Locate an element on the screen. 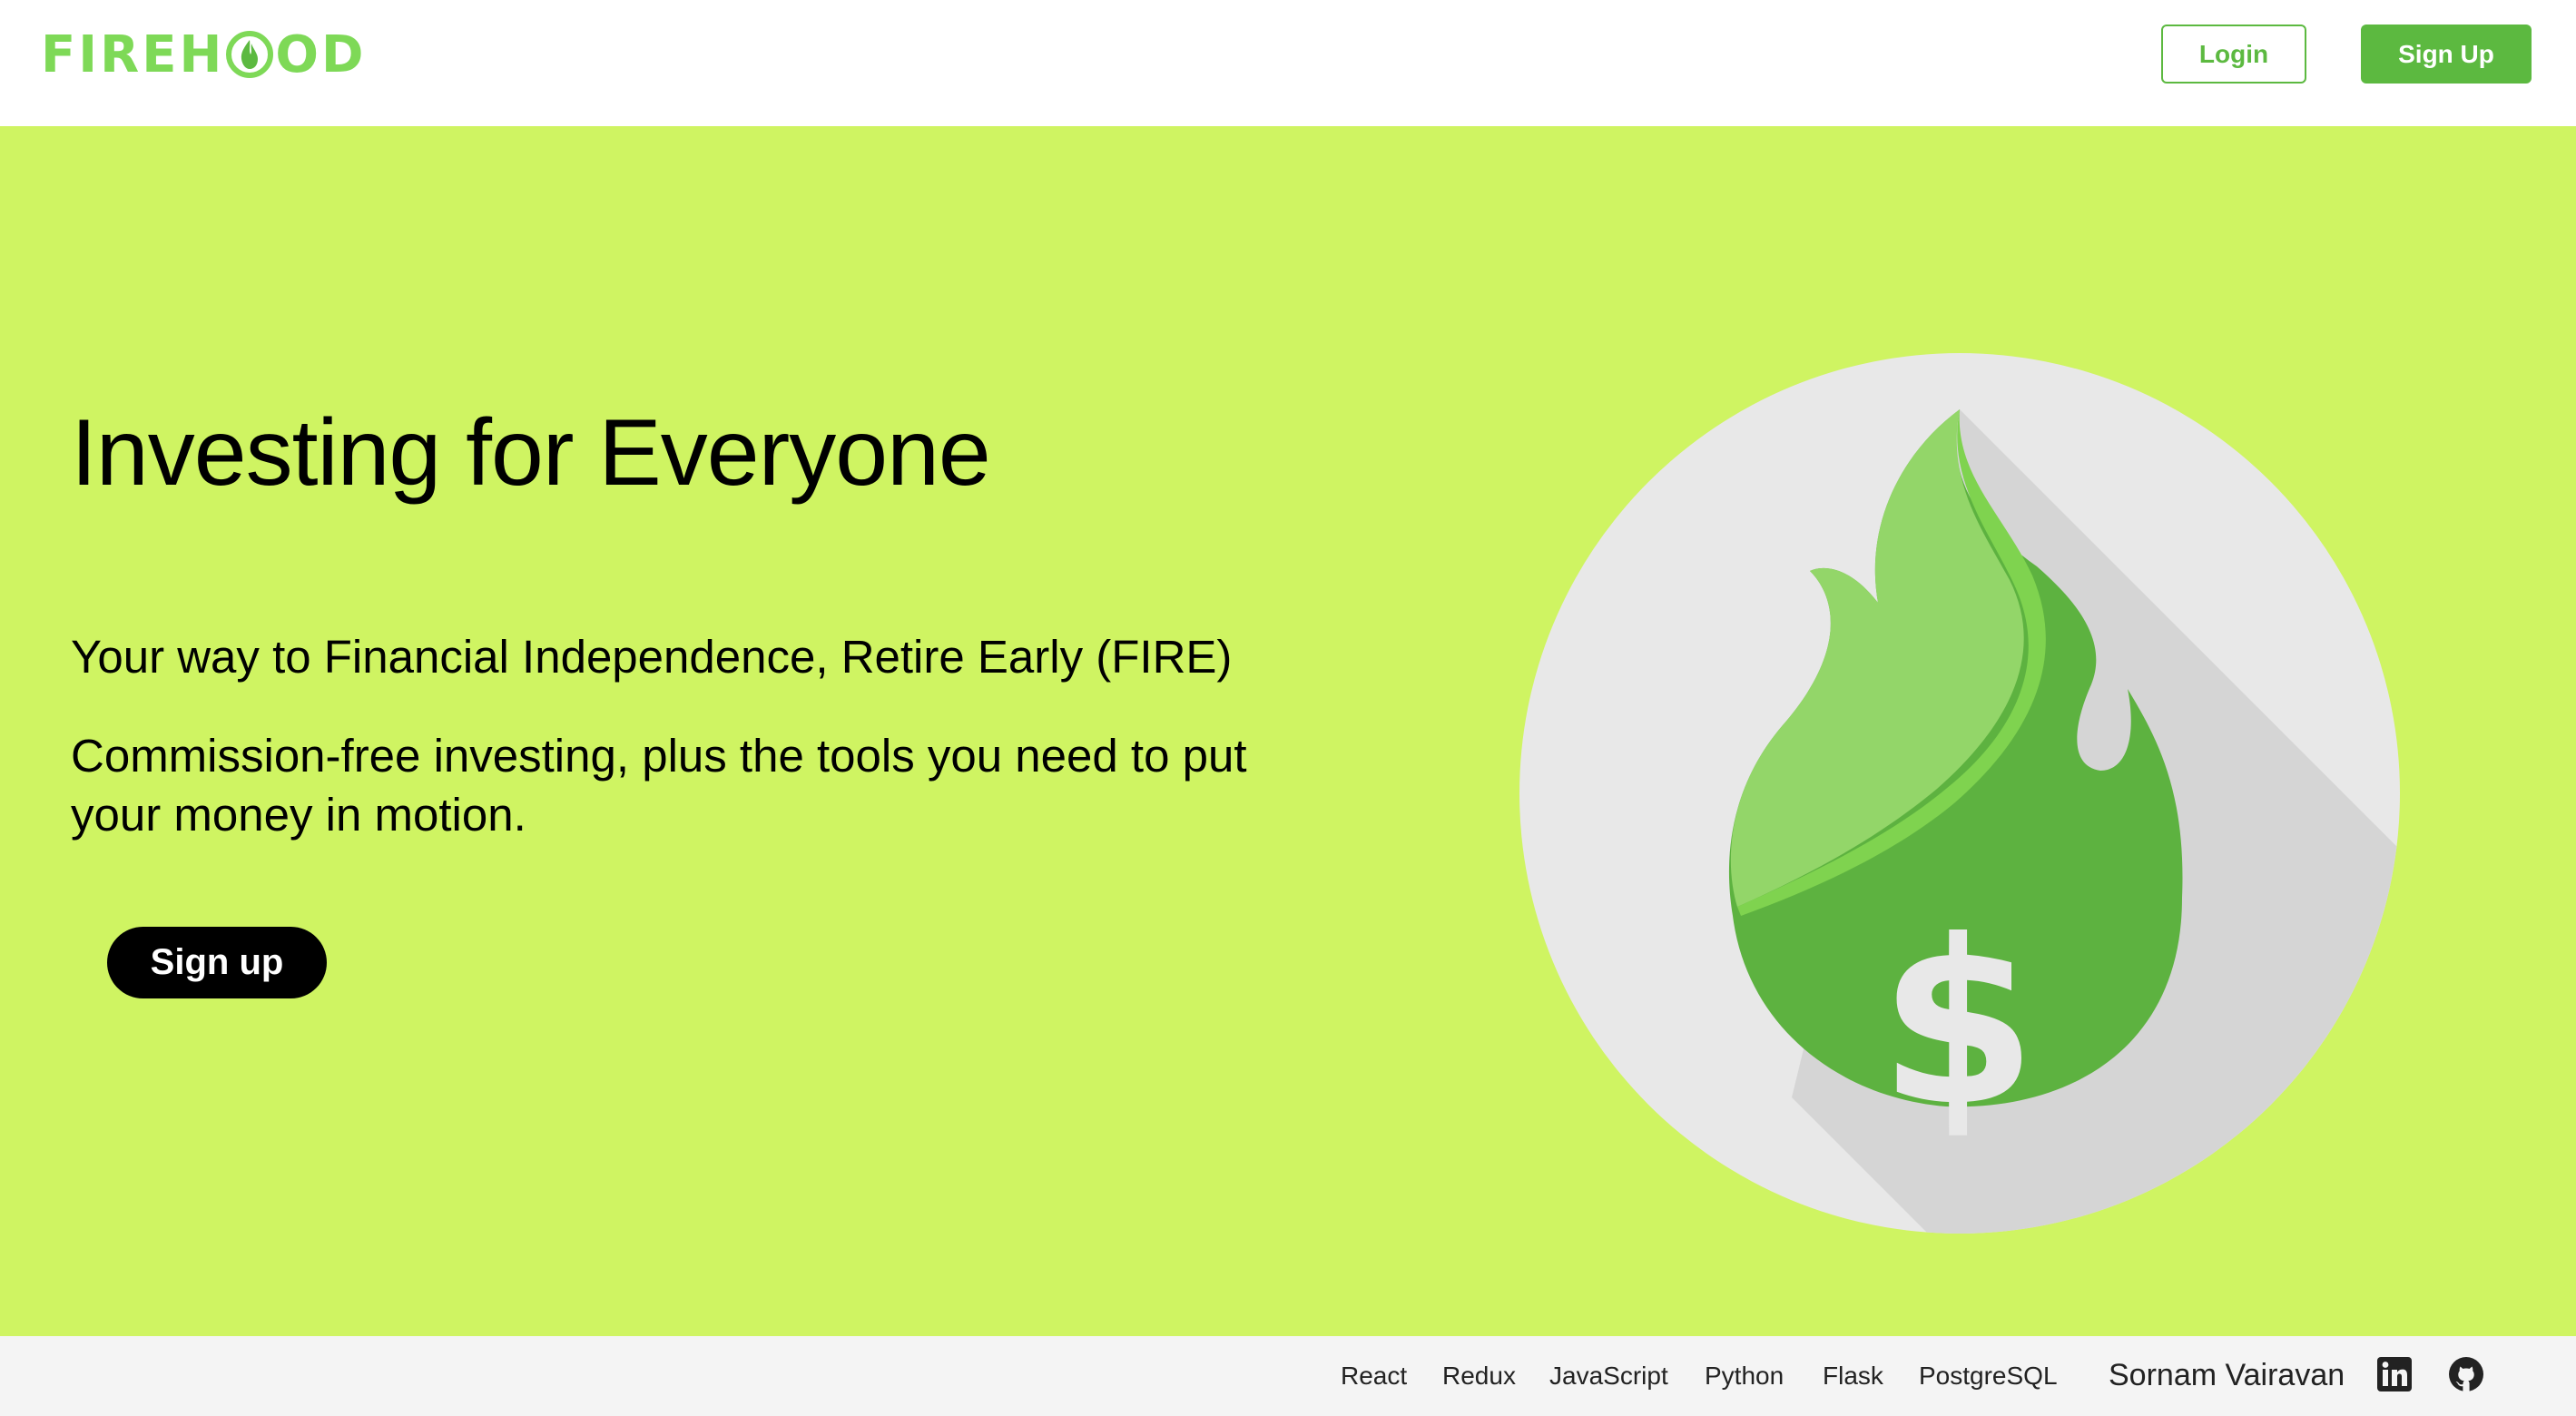 This screenshot has width=2576, height=1416. footer-link-python: Python is located at coordinates (1744, 1376).